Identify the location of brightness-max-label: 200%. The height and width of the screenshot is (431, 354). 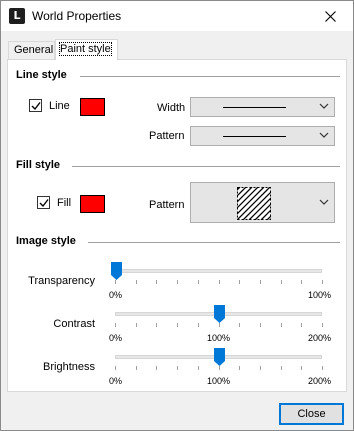
(320, 381).